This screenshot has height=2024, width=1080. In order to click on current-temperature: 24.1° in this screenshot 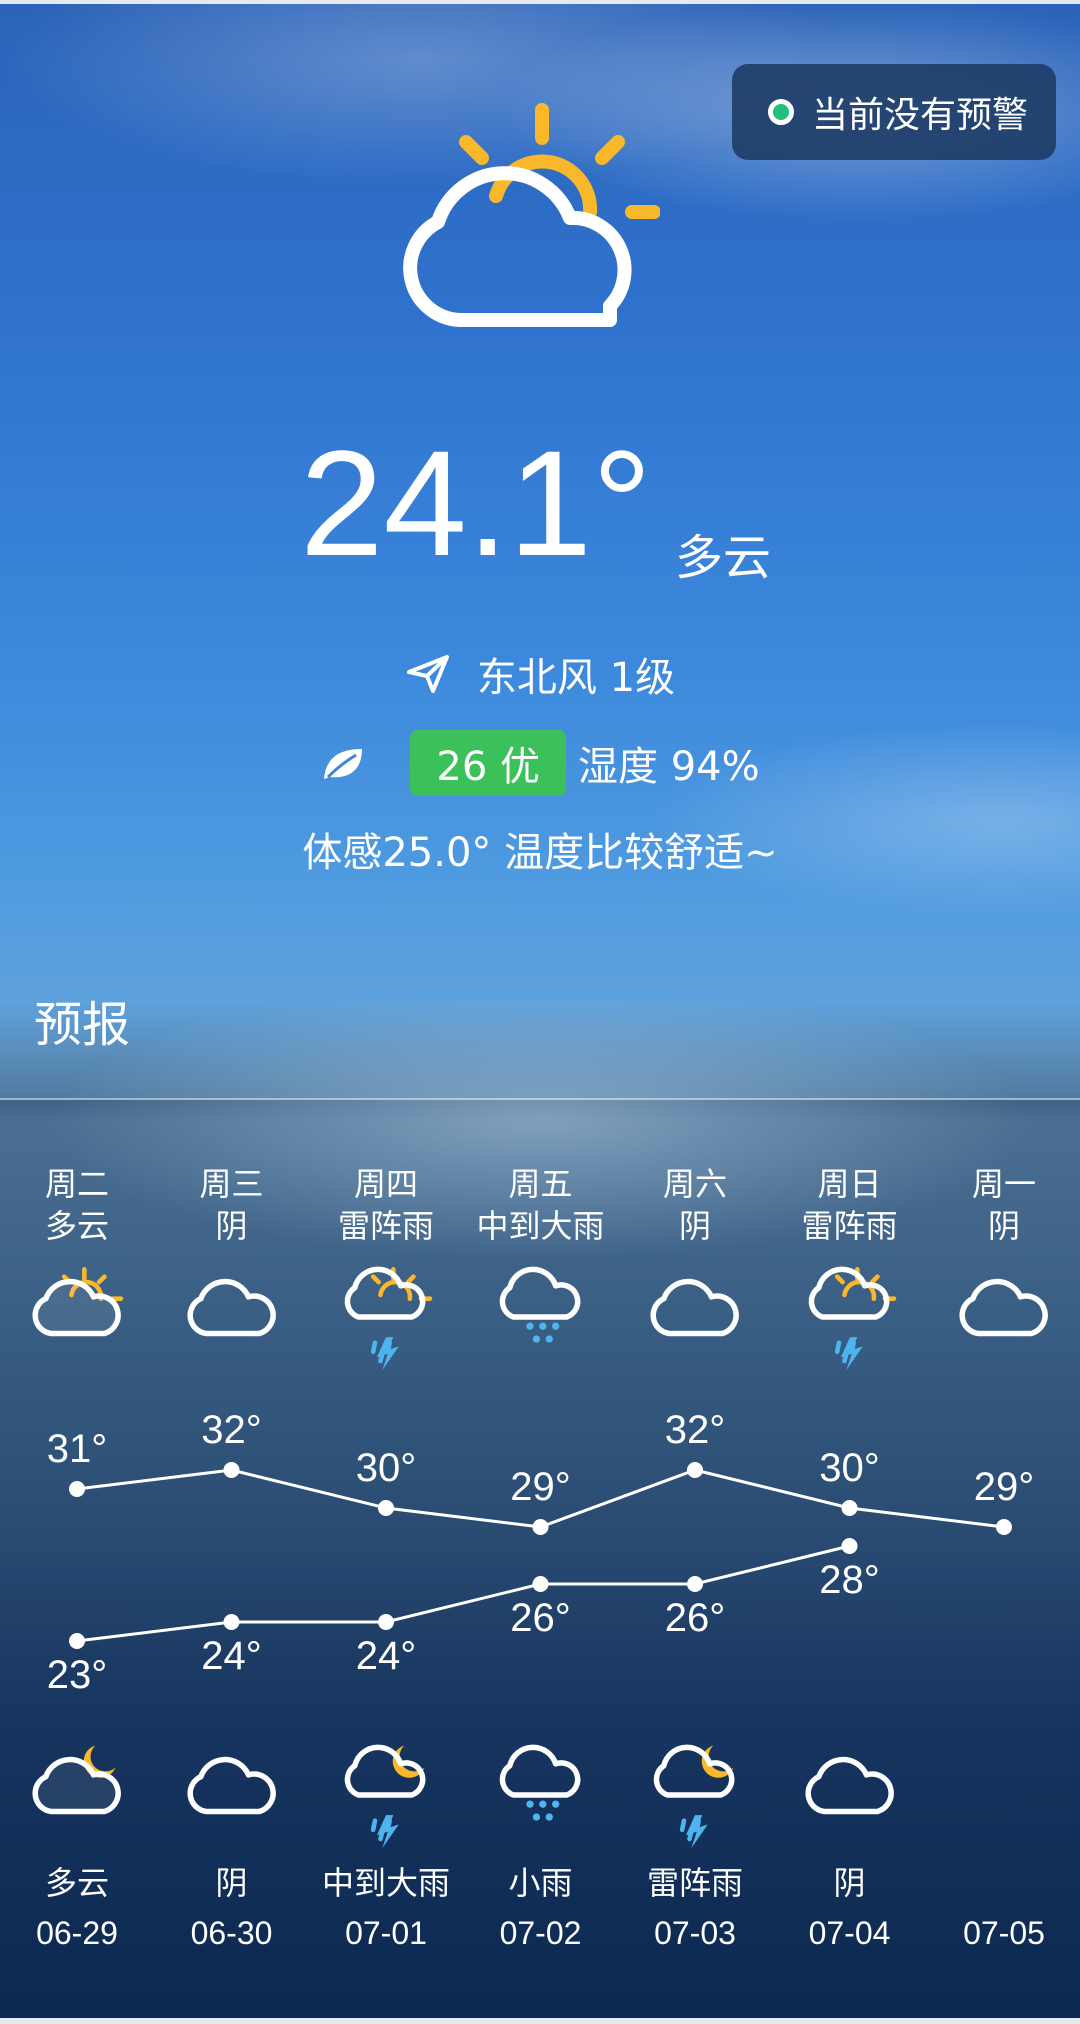, I will do `click(476, 503)`.